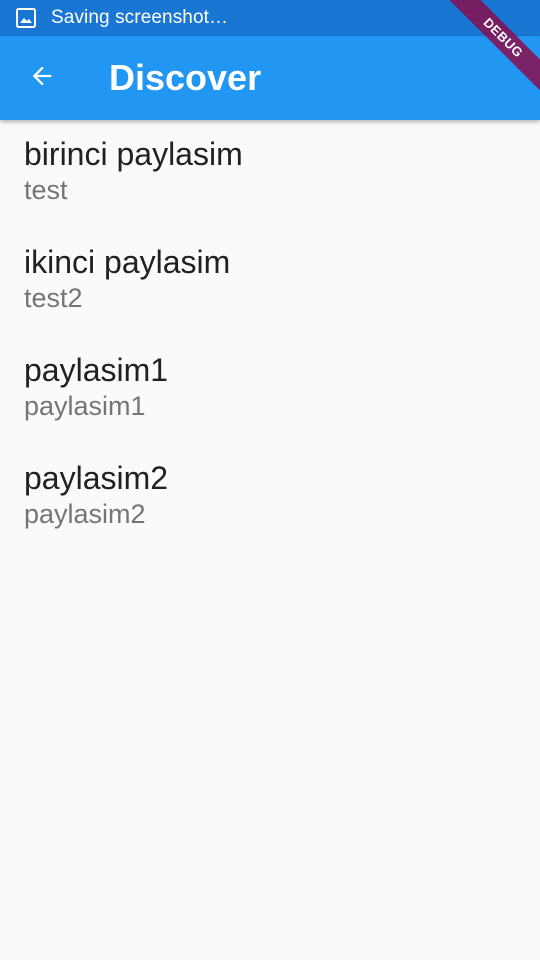  What do you see at coordinates (270, 174) in the screenshot?
I see `list-item: birinci paylasim test` at bounding box center [270, 174].